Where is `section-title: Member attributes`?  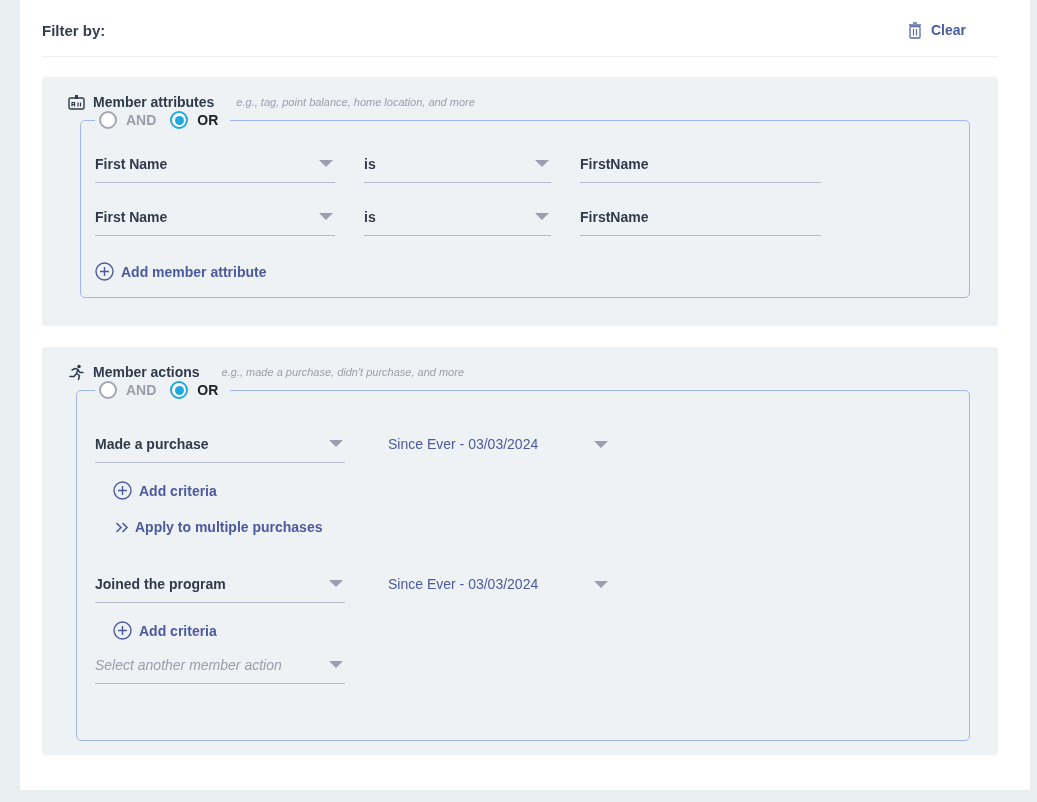
section-title: Member attributes is located at coordinates (154, 102).